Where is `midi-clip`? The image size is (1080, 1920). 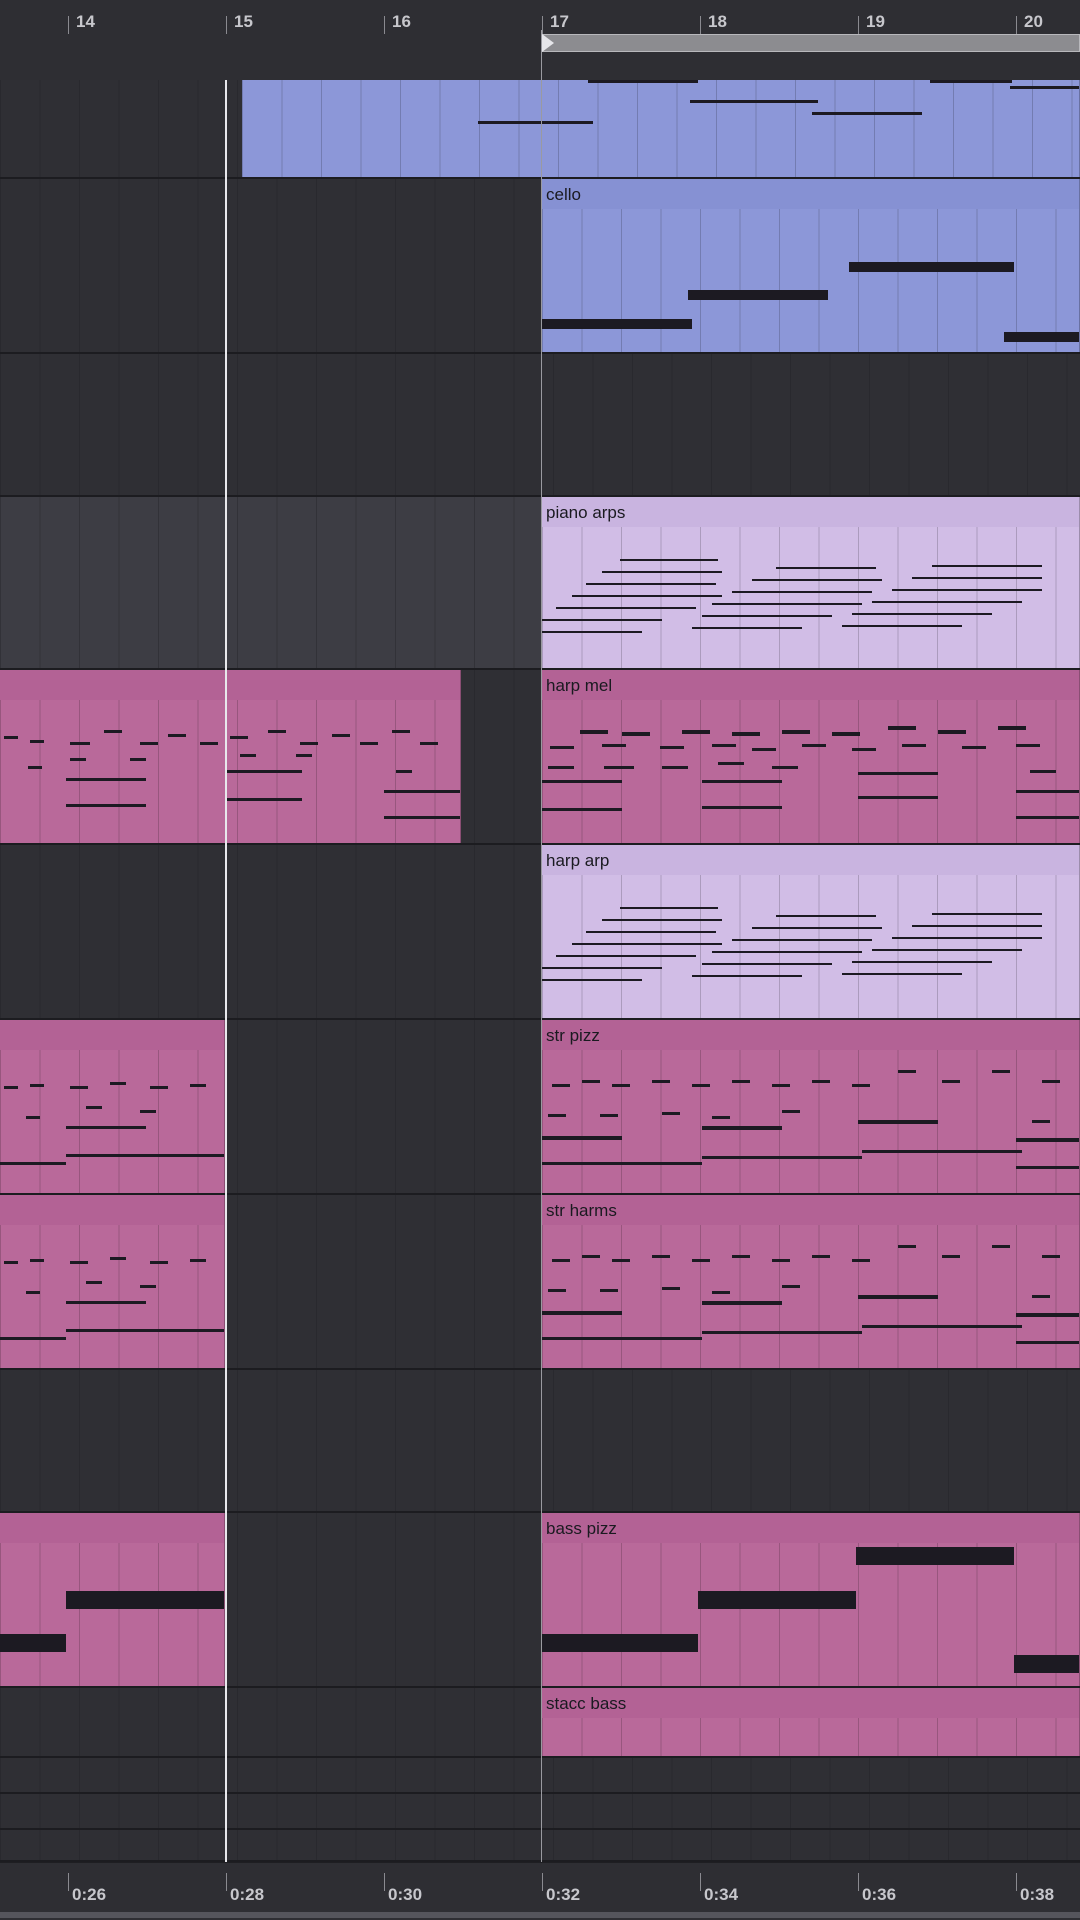 midi-clip is located at coordinates (112, 1106).